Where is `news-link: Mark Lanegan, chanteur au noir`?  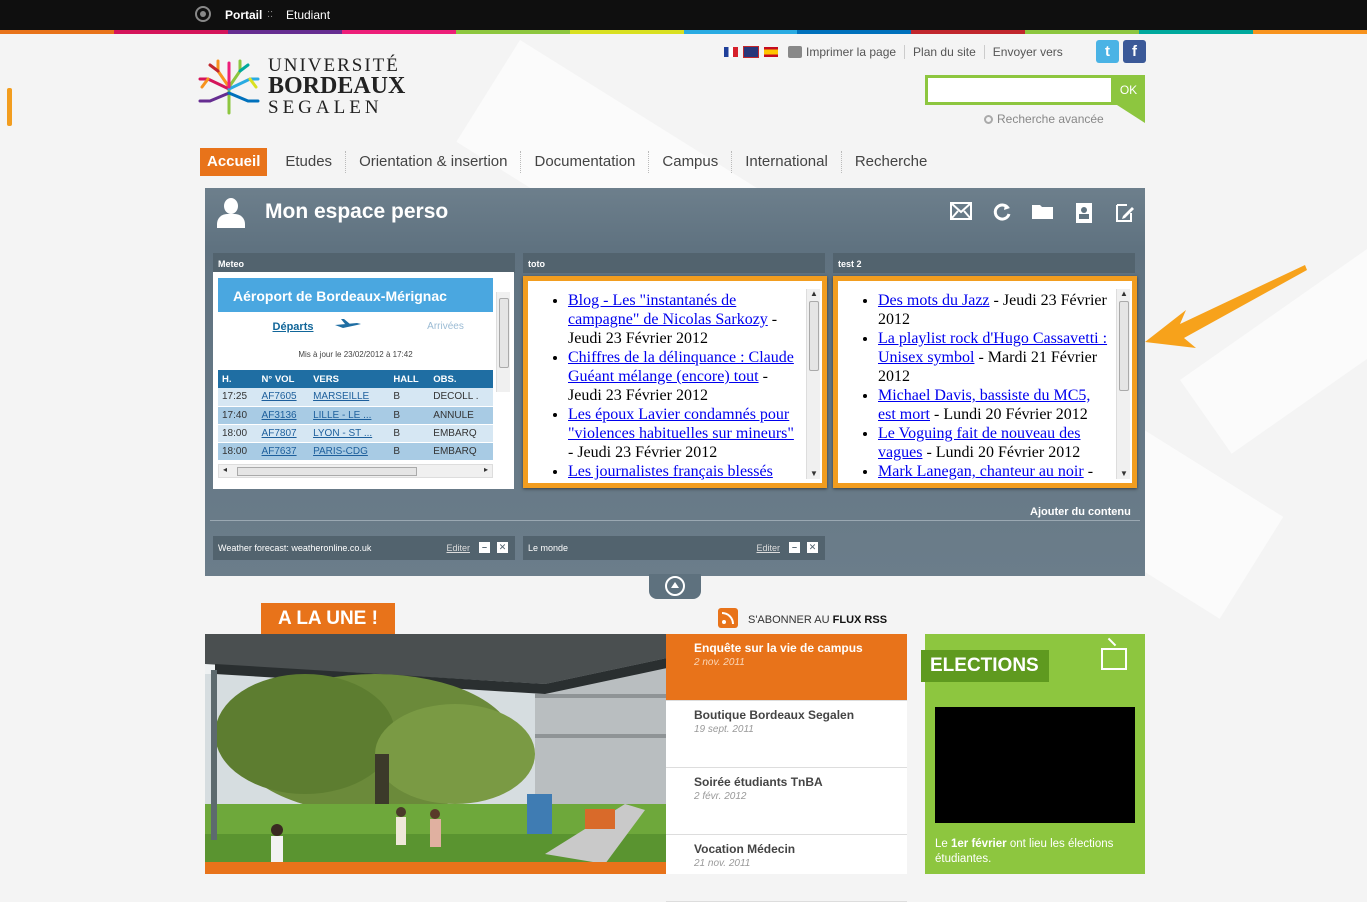
news-link: Mark Lanegan, chanteur au noir is located at coordinates (981, 471).